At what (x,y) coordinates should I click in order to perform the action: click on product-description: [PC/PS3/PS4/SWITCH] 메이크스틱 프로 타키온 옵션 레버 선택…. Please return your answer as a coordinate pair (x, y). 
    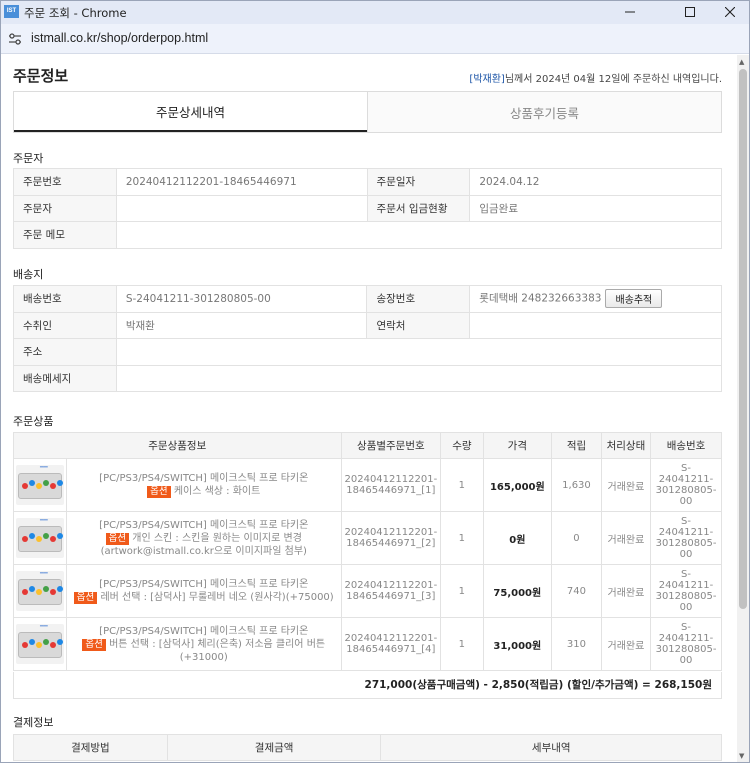
    Looking at the image, I should click on (204, 591).